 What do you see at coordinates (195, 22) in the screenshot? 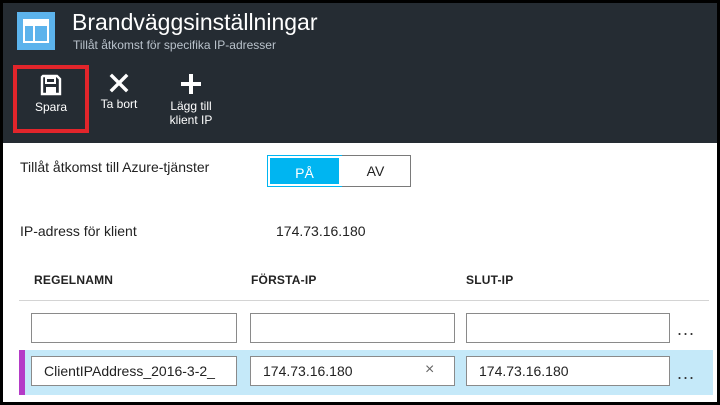
I see `page-title: Brandväggsinställningar` at bounding box center [195, 22].